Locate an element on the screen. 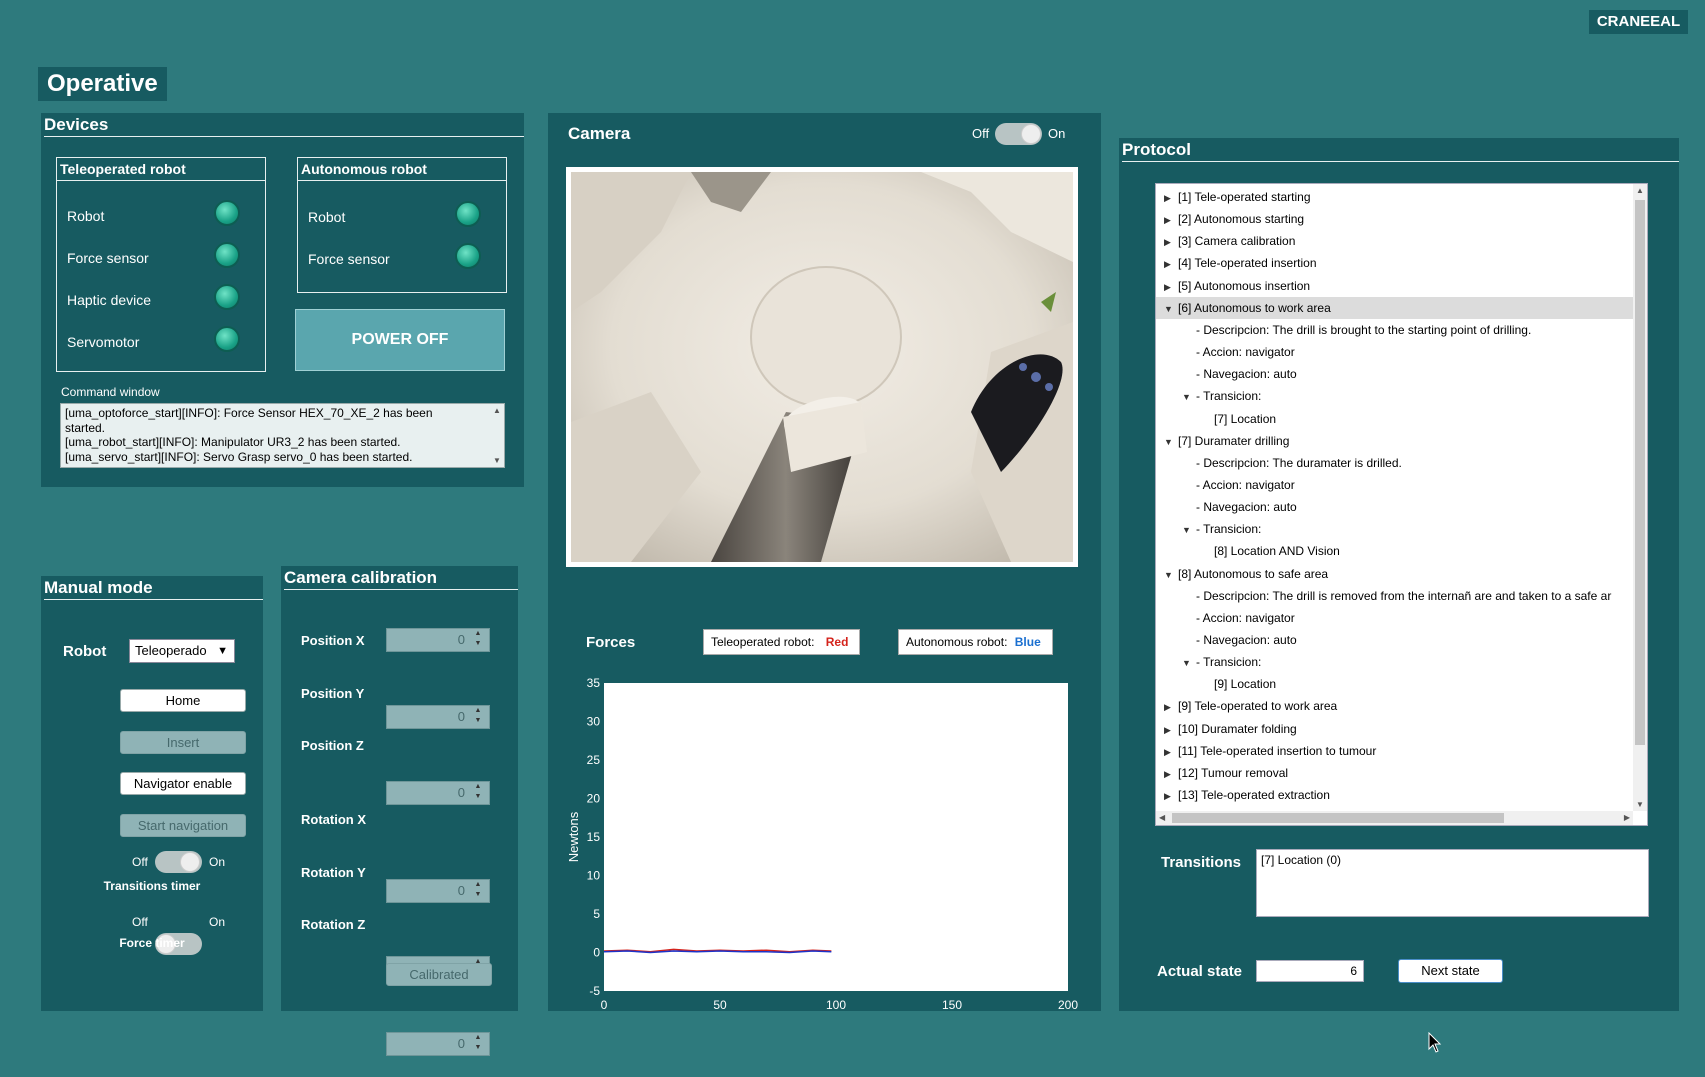 The image size is (1705, 1077). rotation-y-label: Rotation Y is located at coordinates (333, 872).